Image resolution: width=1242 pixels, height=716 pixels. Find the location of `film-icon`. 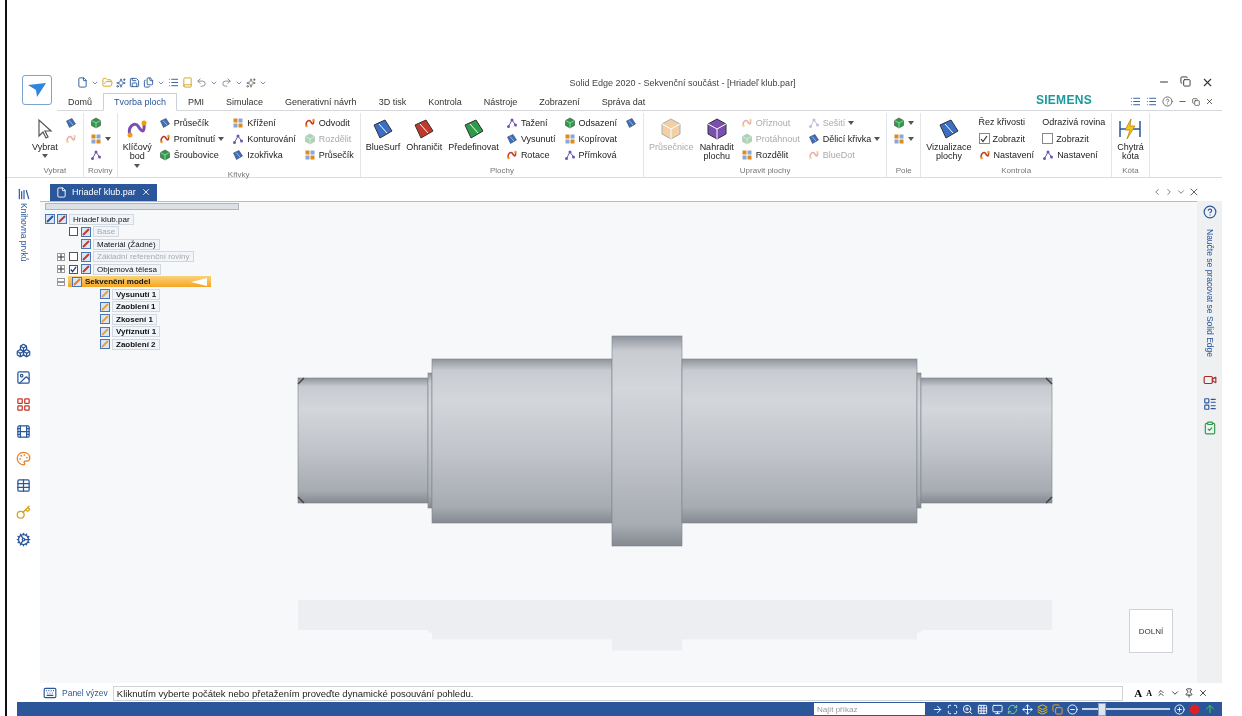

film-icon is located at coordinates (23, 432).